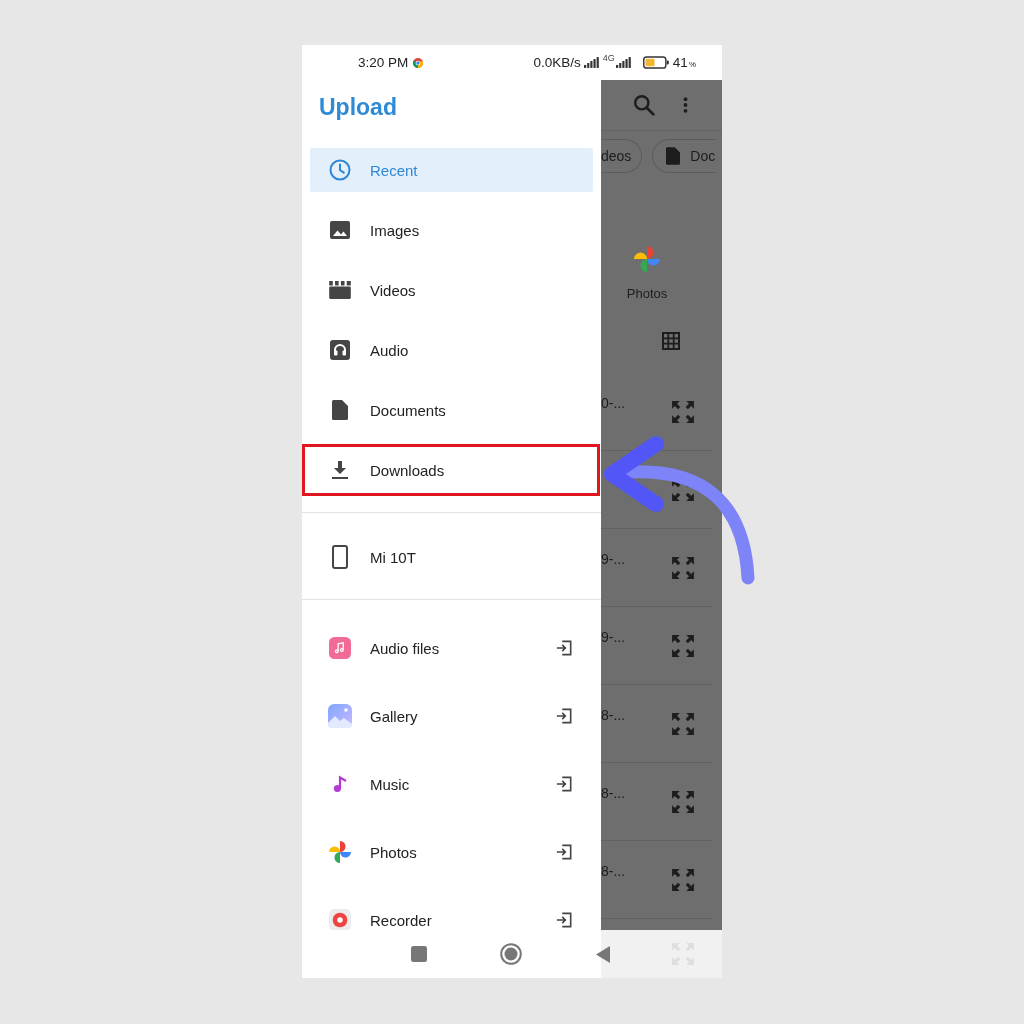 Image resolution: width=1024 pixels, height=1024 pixels. I want to click on square-icon, so click(419, 954).